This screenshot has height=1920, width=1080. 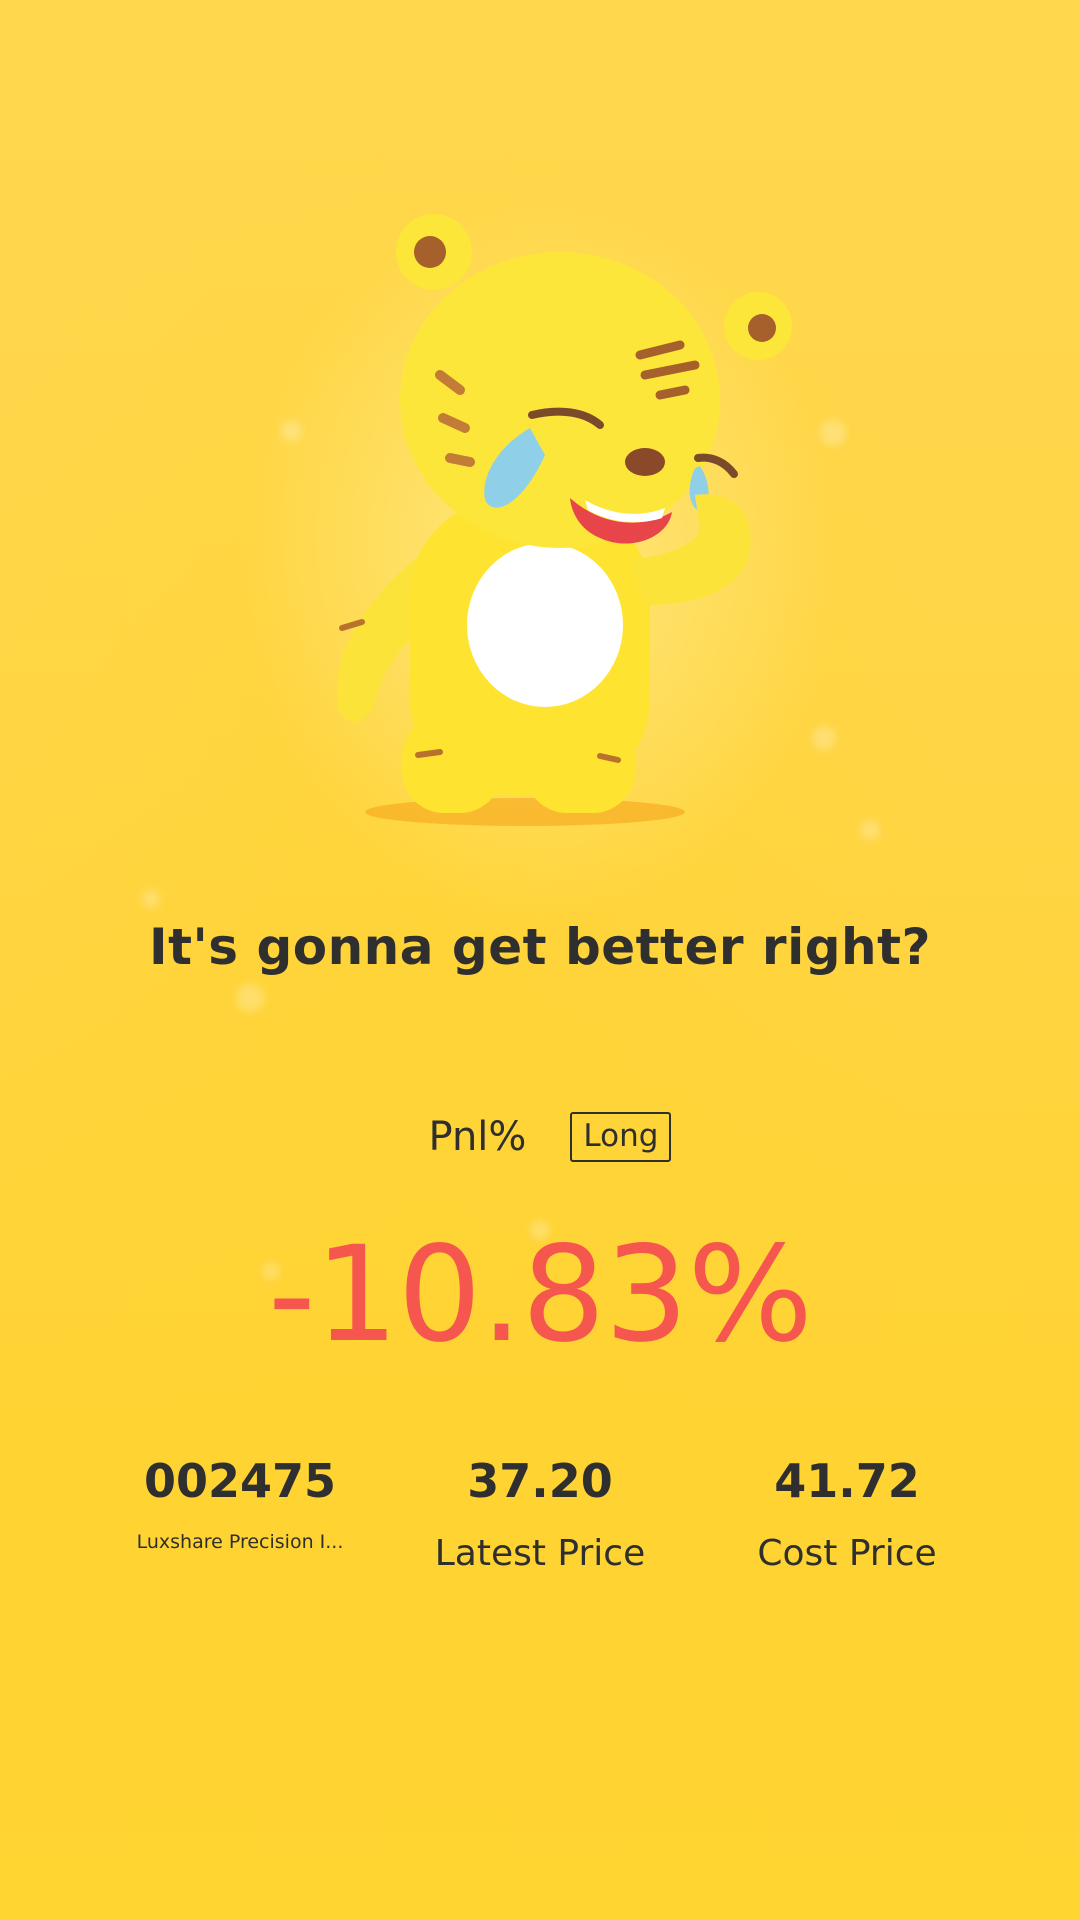 I want to click on crying-tiger-mascot-icon, so click(x=564, y=520).